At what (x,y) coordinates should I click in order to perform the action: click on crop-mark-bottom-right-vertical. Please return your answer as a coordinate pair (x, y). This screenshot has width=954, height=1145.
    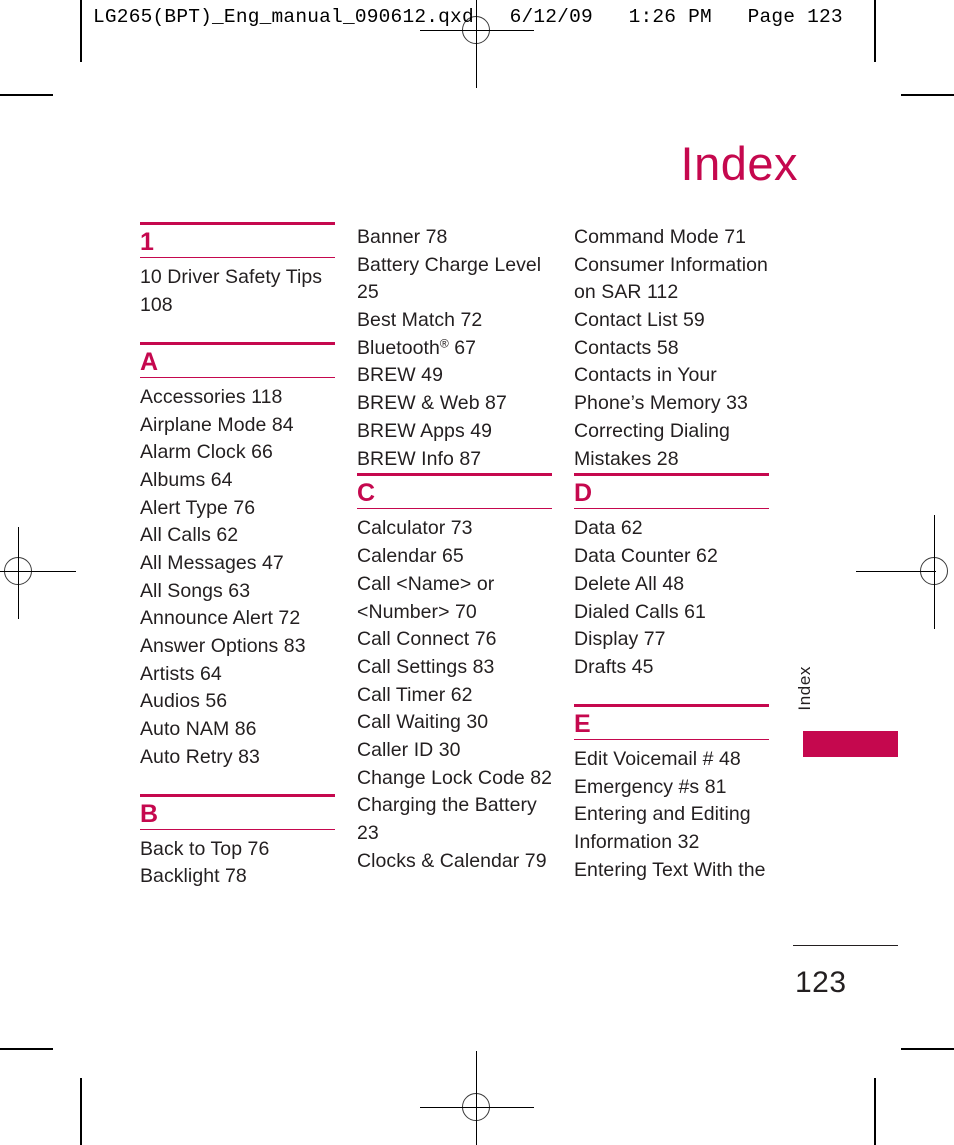
    Looking at the image, I should click on (875, 1111).